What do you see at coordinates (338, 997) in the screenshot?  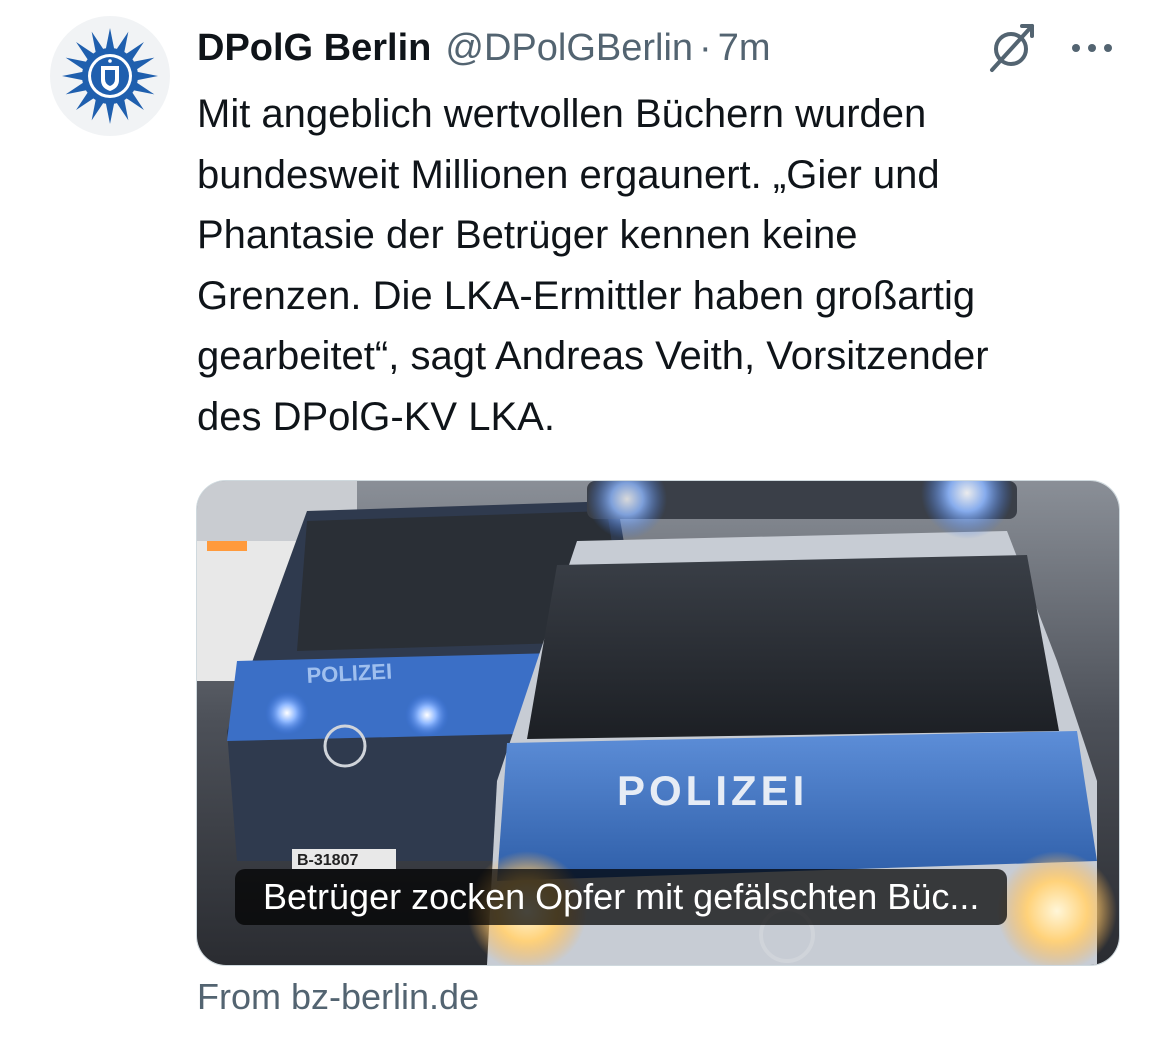 I see `link-source: From bz-berlin.de` at bounding box center [338, 997].